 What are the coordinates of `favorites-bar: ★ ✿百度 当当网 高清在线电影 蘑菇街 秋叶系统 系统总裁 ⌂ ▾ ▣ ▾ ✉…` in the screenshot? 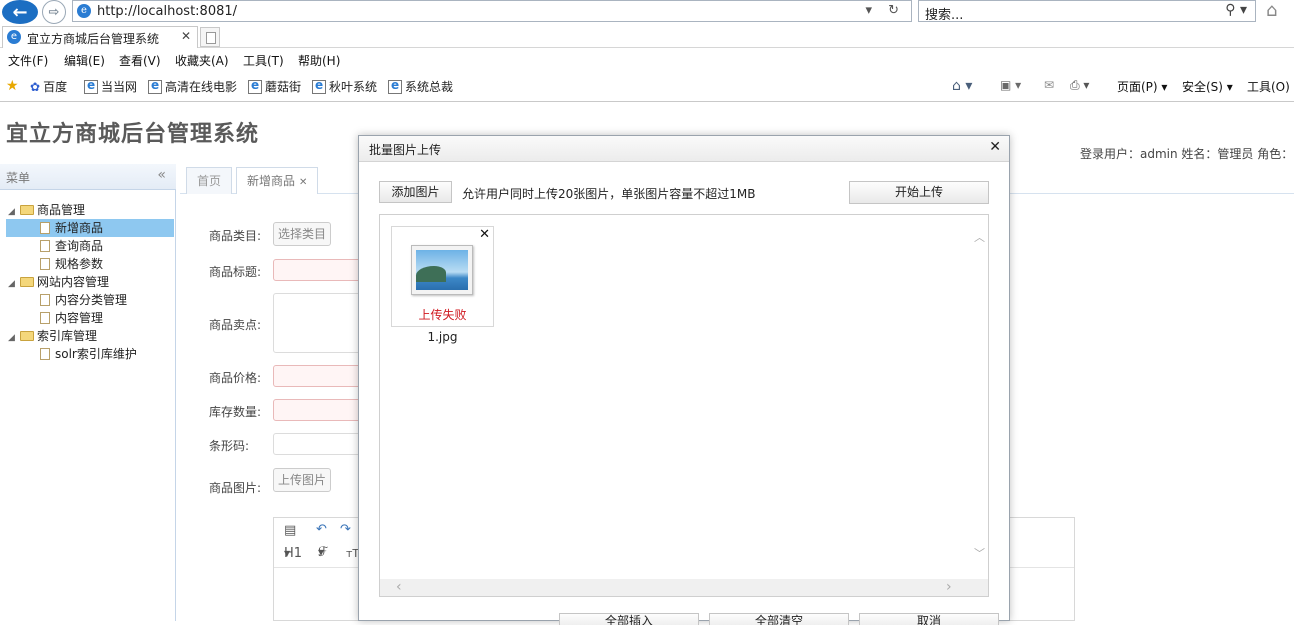 It's located at (647, 88).